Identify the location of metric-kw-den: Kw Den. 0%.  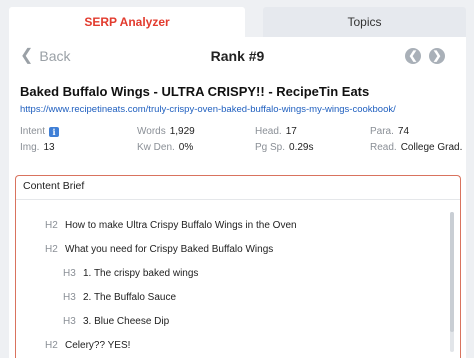
(165, 147).